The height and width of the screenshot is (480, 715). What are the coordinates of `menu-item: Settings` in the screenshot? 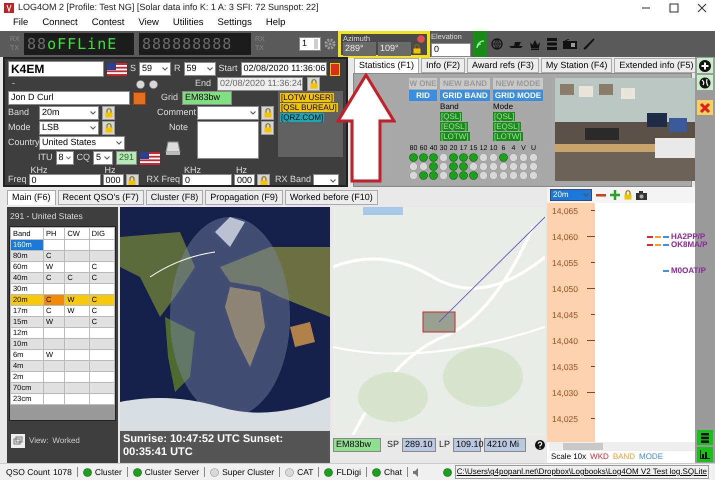 It's located at (235, 23).